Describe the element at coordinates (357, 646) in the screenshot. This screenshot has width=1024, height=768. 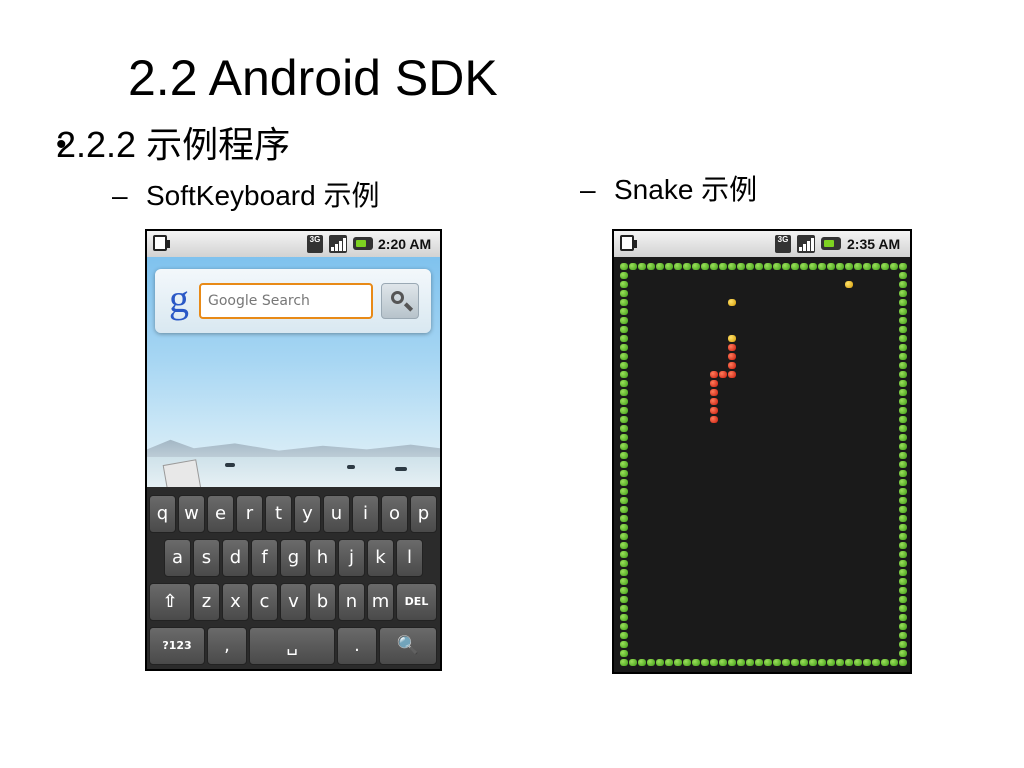
I see `key-period: .` at that location.